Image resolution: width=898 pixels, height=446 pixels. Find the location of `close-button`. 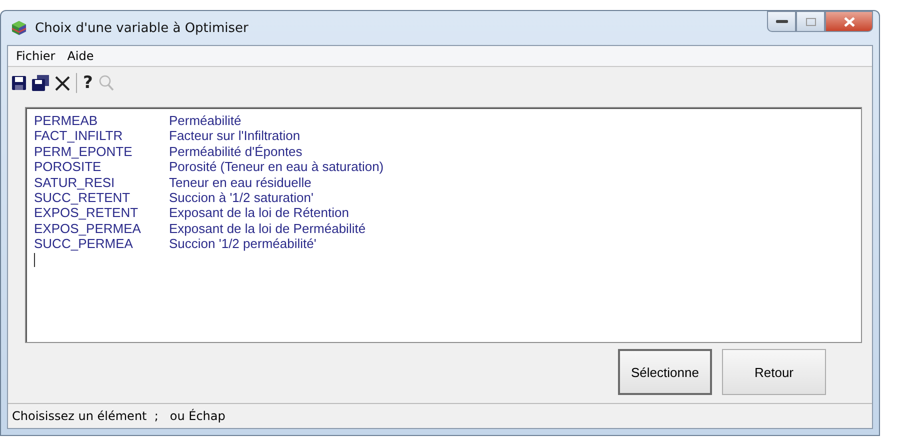

close-button is located at coordinates (849, 21).